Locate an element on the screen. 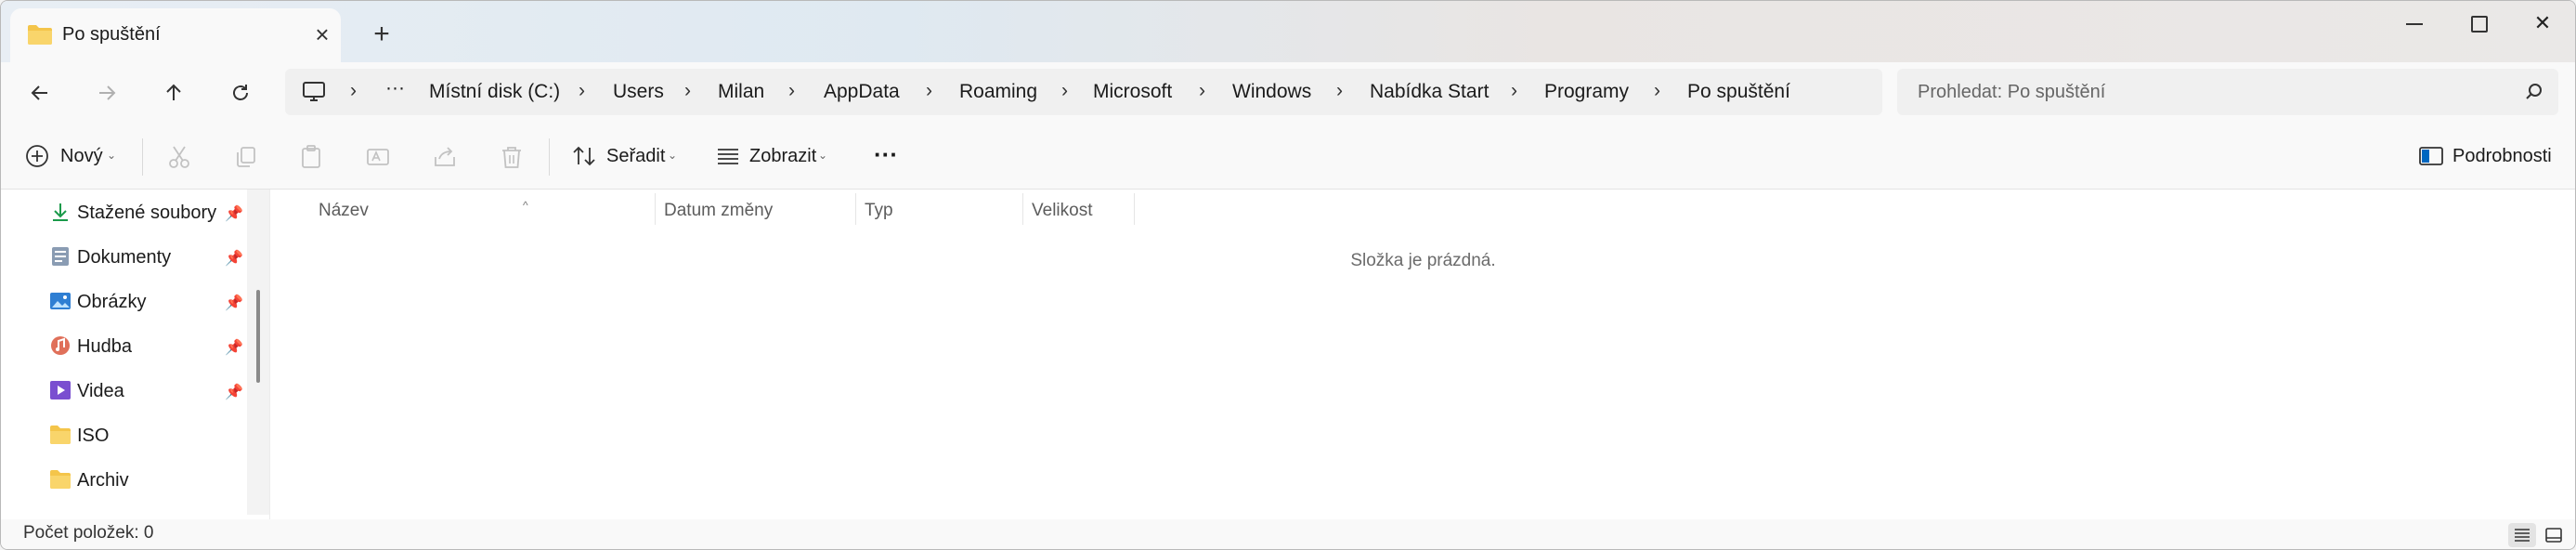 The width and height of the screenshot is (2576, 550). toolbar-divider is located at coordinates (550, 157).